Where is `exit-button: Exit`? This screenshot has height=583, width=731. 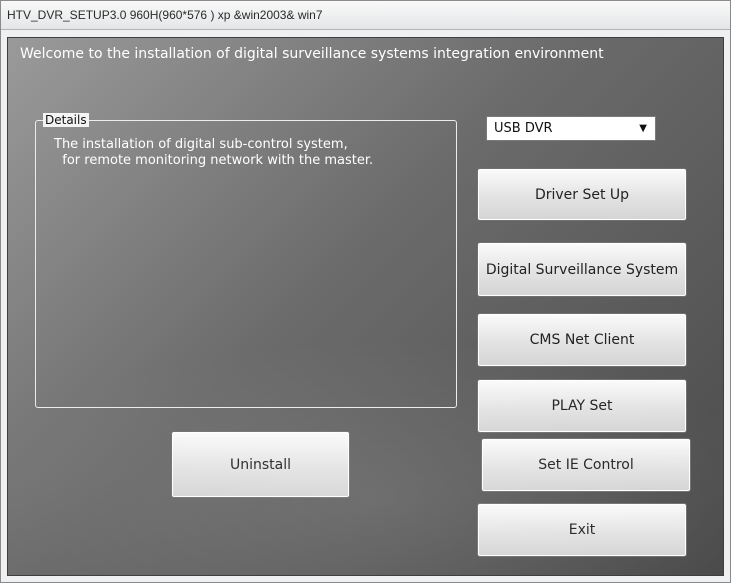 exit-button: Exit is located at coordinates (582, 530).